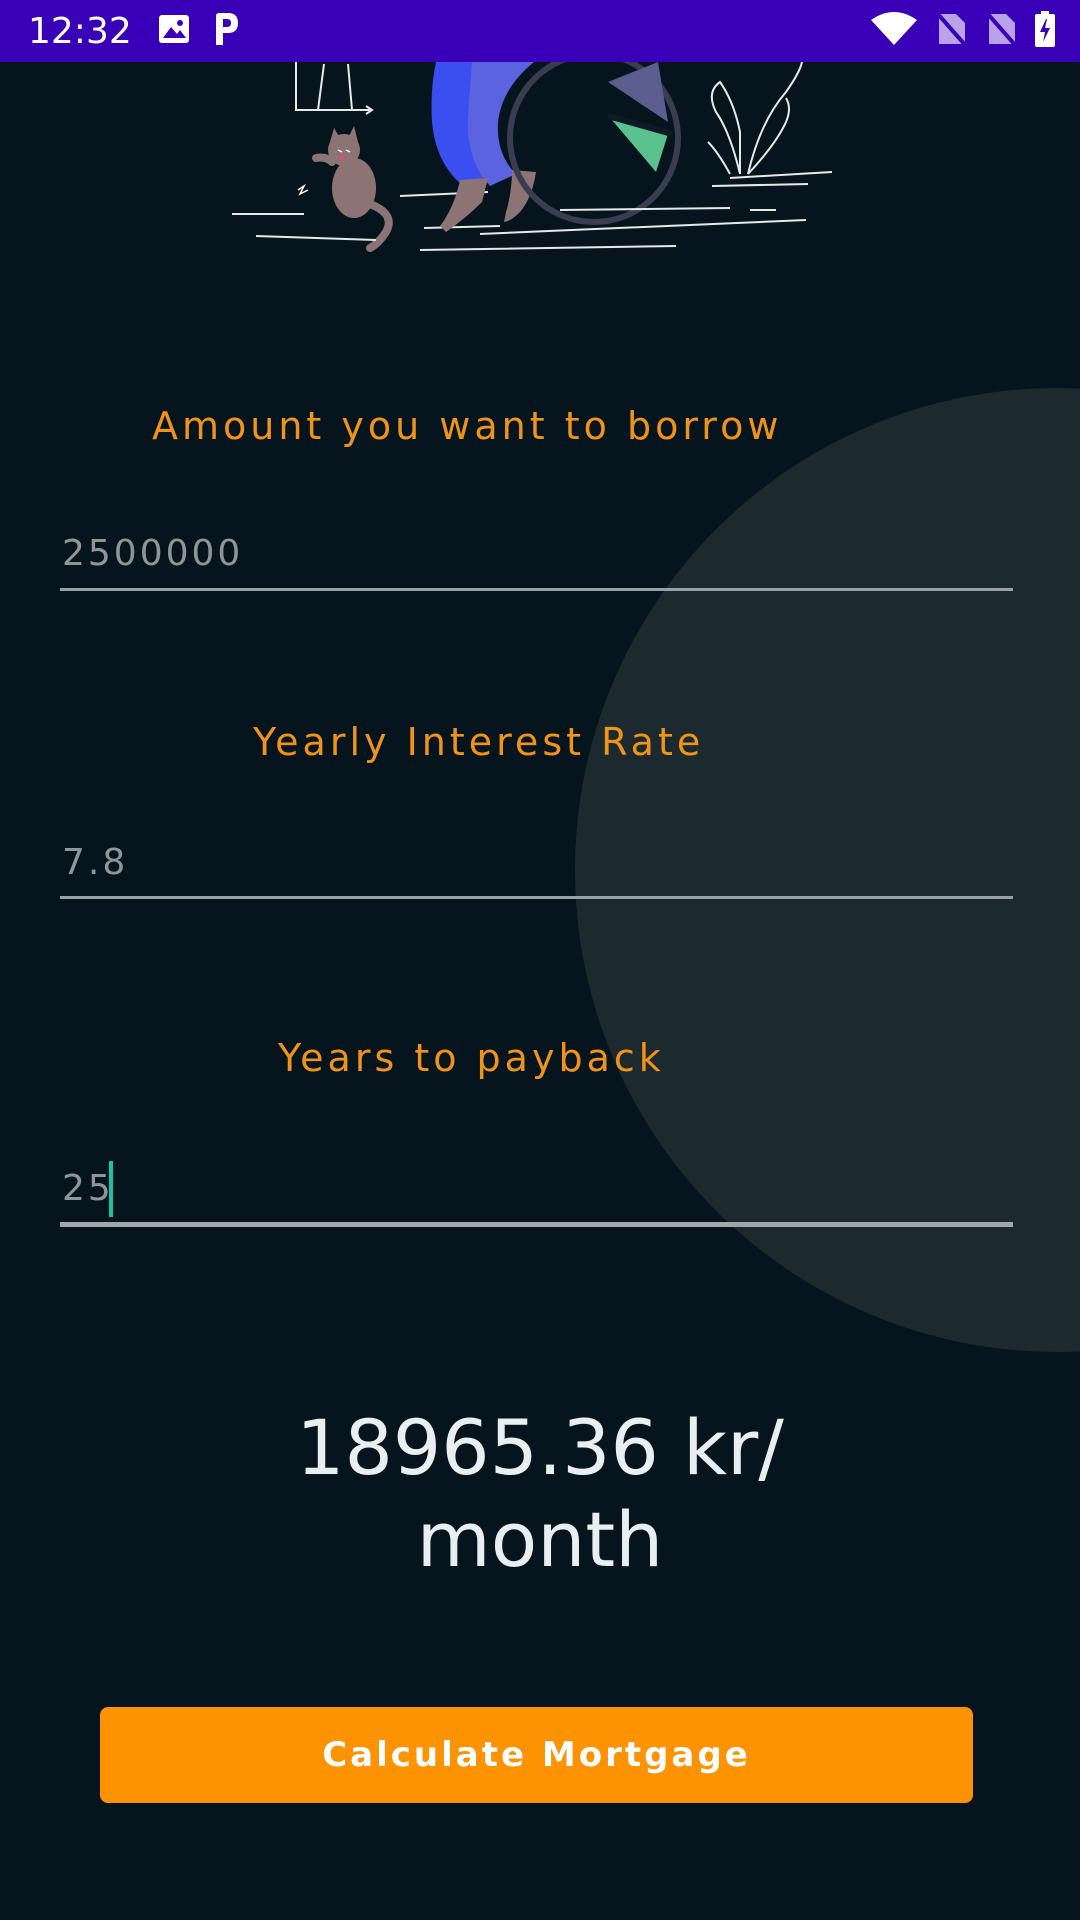 The height and width of the screenshot is (1920, 1080). Describe the element at coordinates (479, 742) in the screenshot. I see `interest-rate-label: Yearly Interest Rate` at that location.